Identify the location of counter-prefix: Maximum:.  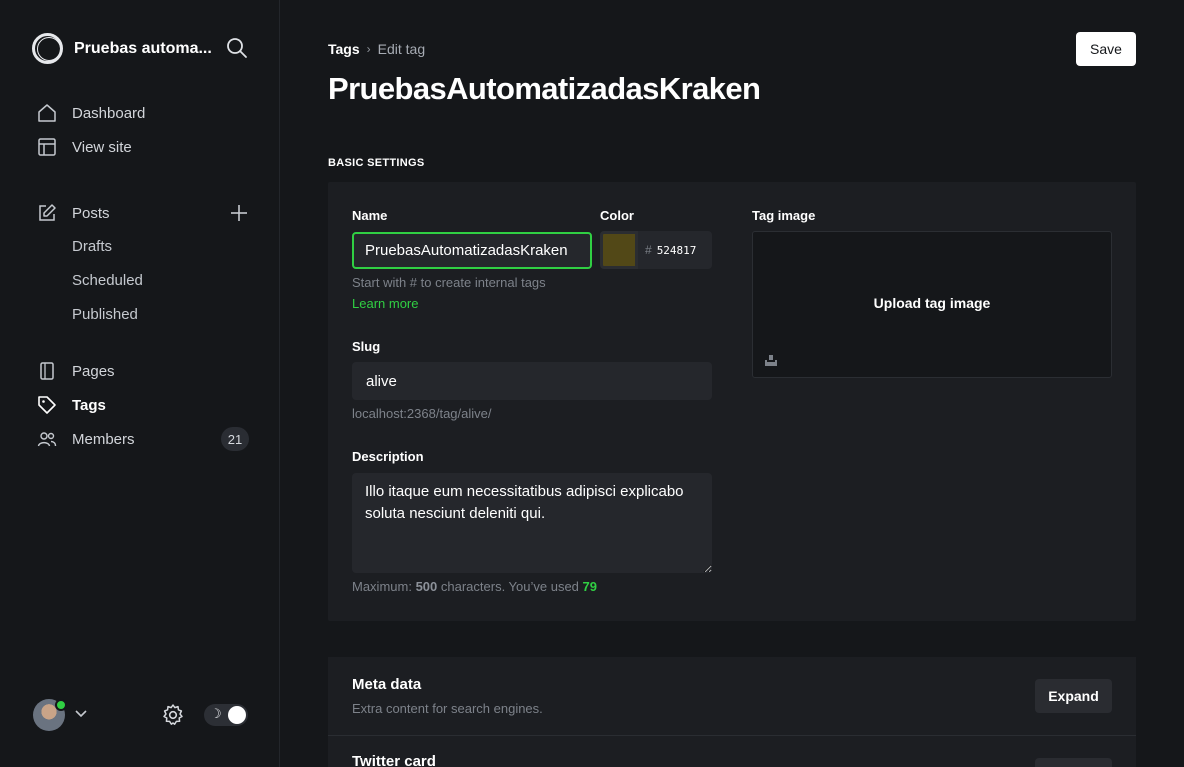
(384, 586).